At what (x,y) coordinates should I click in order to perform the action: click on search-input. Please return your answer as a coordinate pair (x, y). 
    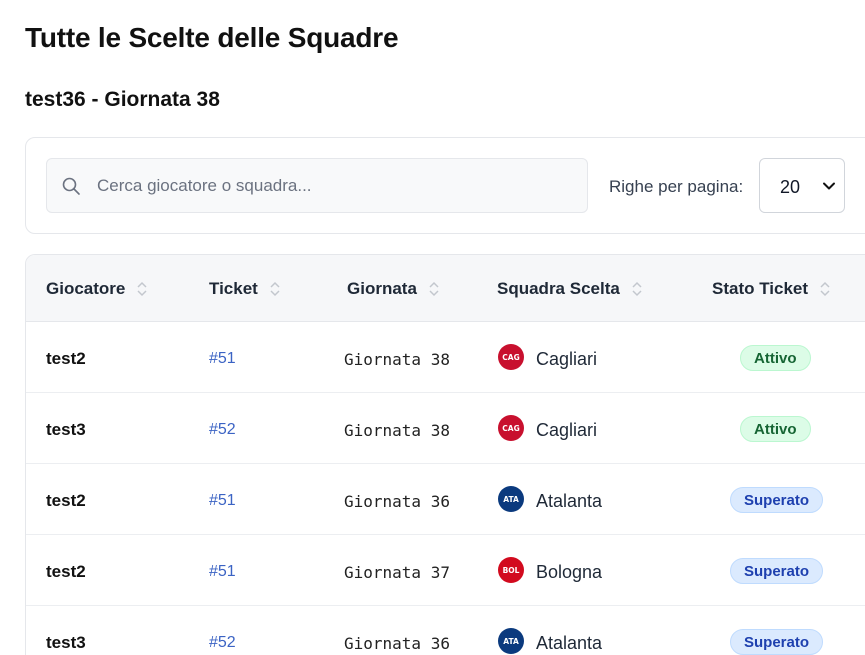
    Looking at the image, I should click on (337, 185).